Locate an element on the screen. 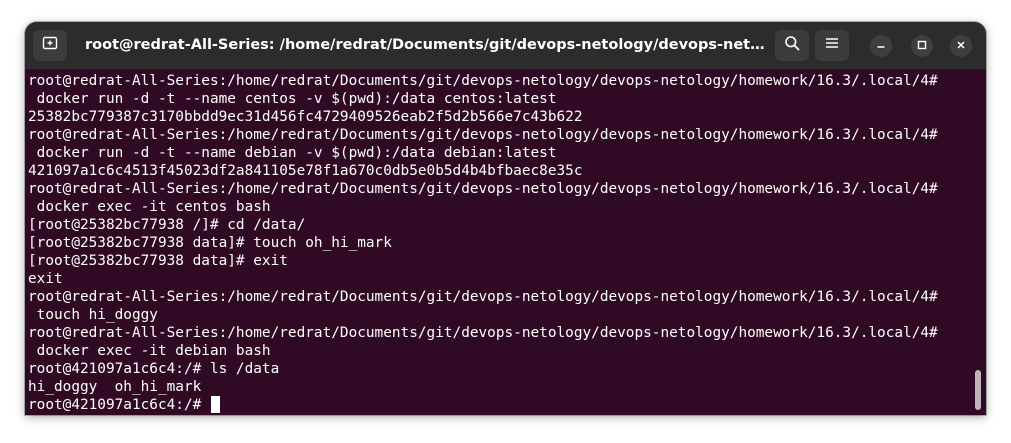 The height and width of the screenshot is (443, 1011). maximize-icon is located at coordinates (922, 46).